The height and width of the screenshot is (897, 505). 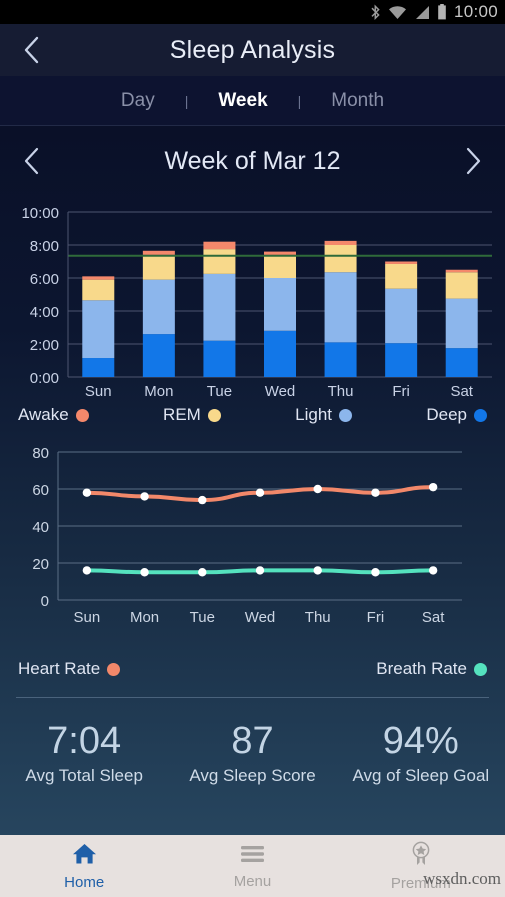 What do you see at coordinates (82, 415) in the screenshot?
I see `legend-dot-awake` at bounding box center [82, 415].